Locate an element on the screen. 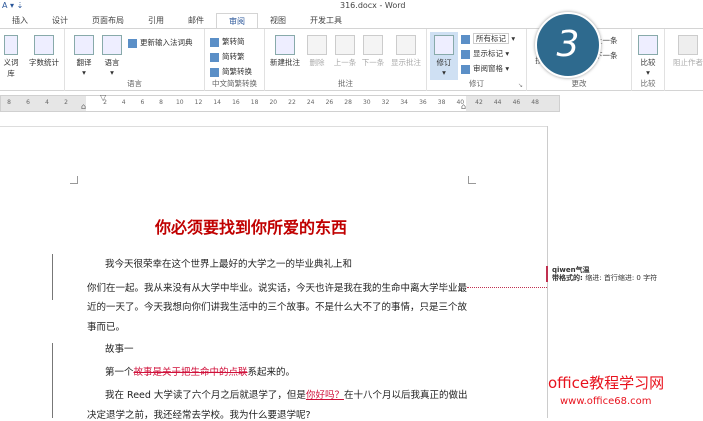  thesaurus-button: 义词库 is located at coordinates (11, 57).